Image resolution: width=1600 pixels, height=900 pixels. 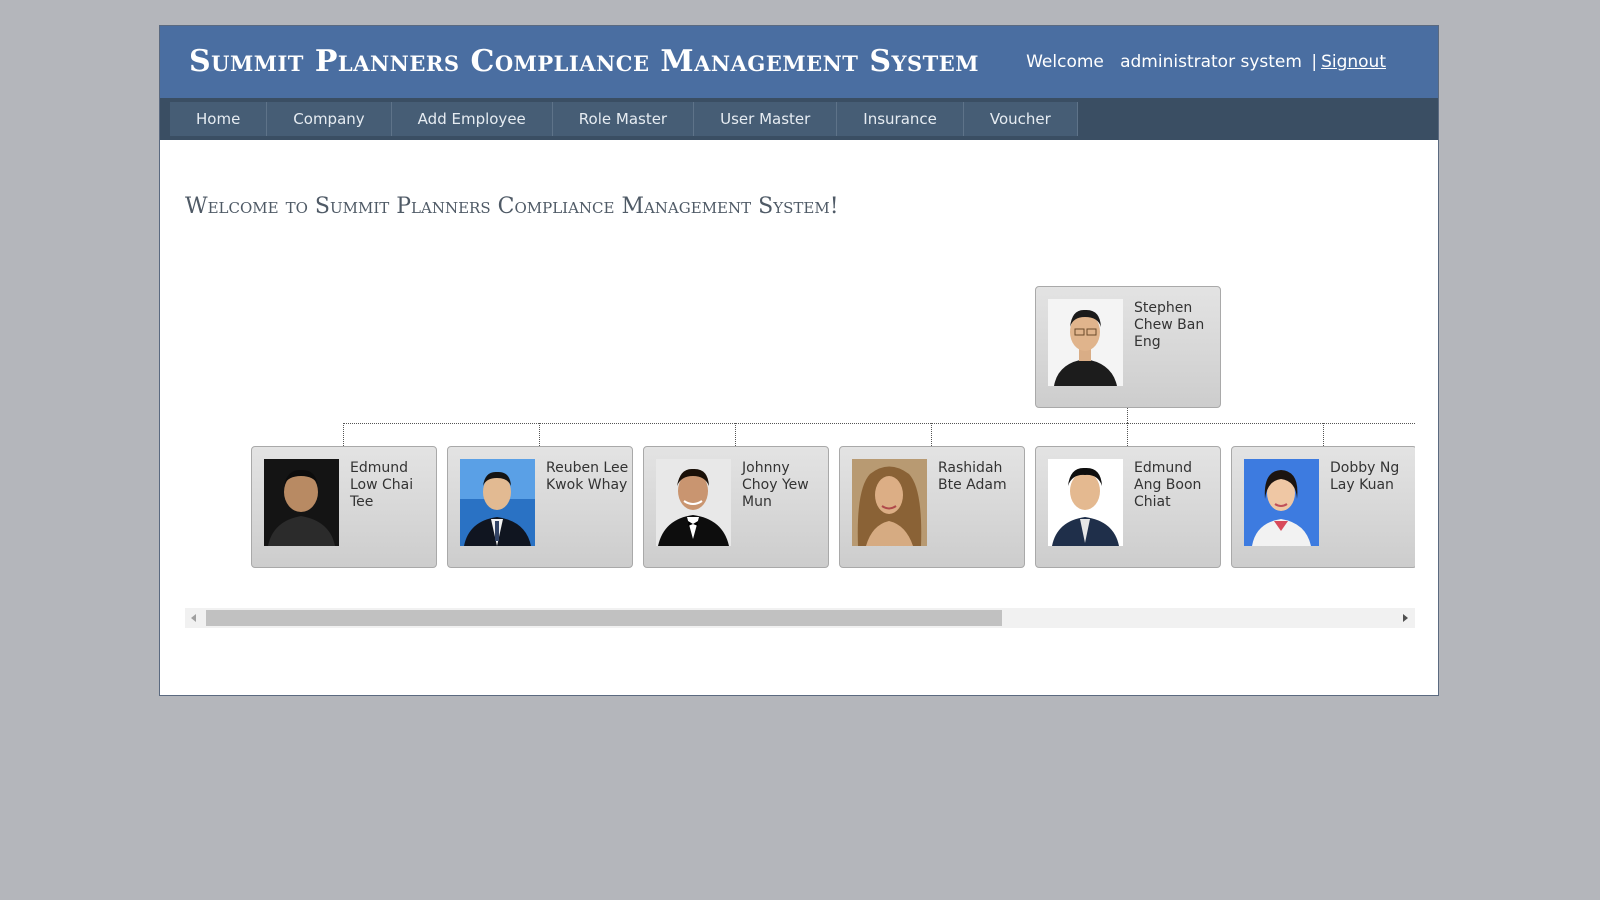 What do you see at coordinates (1128, 507) in the screenshot?
I see `org-node-child: Edmund Ang Boon Chiat` at bounding box center [1128, 507].